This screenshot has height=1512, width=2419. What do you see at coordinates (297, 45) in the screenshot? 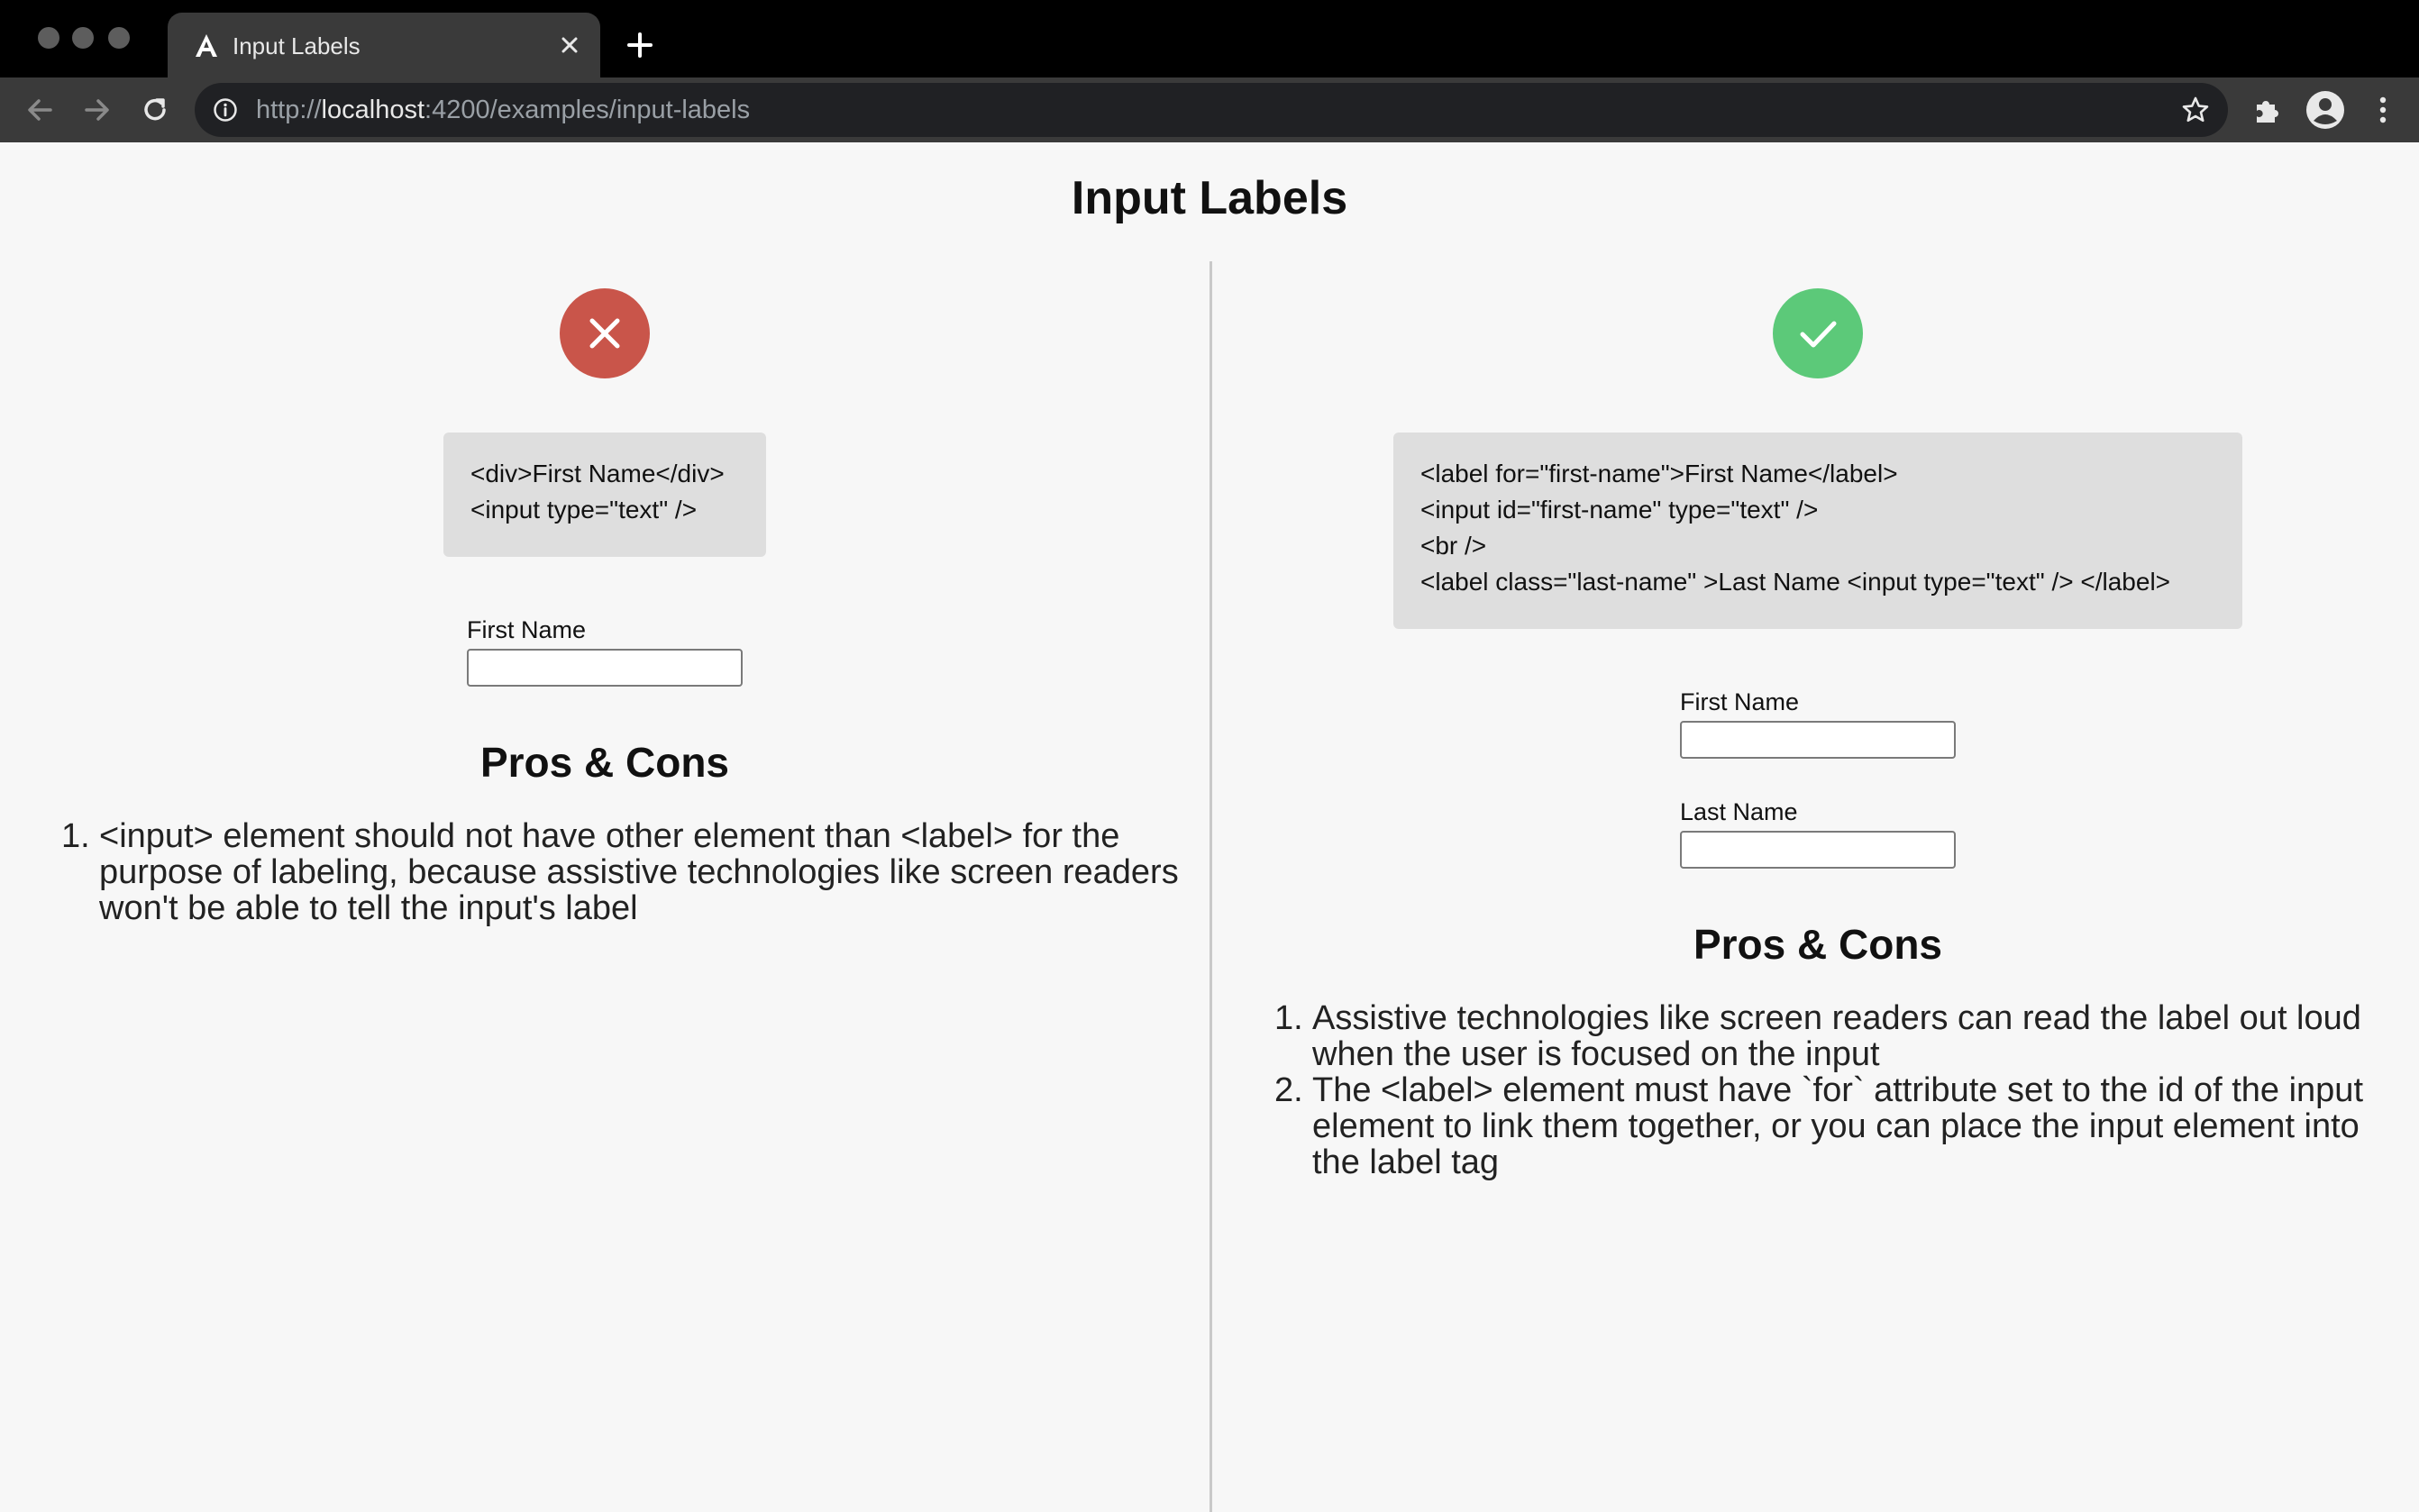
I see `tab-title: Input Labels` at bounding box center [297, 45].